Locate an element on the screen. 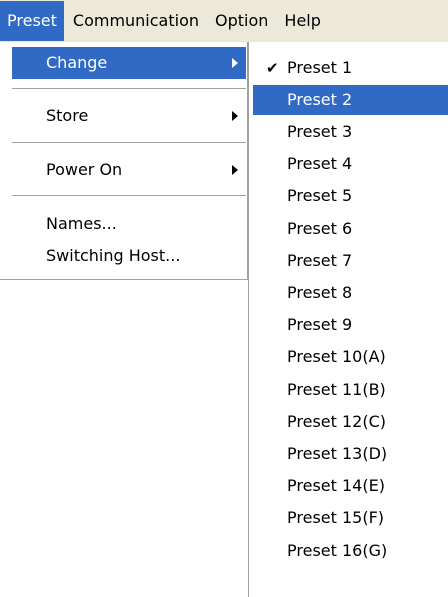 This screenshot has height=597, width=448. menu-item-change-label: Change is located at coordinates (77, 62).